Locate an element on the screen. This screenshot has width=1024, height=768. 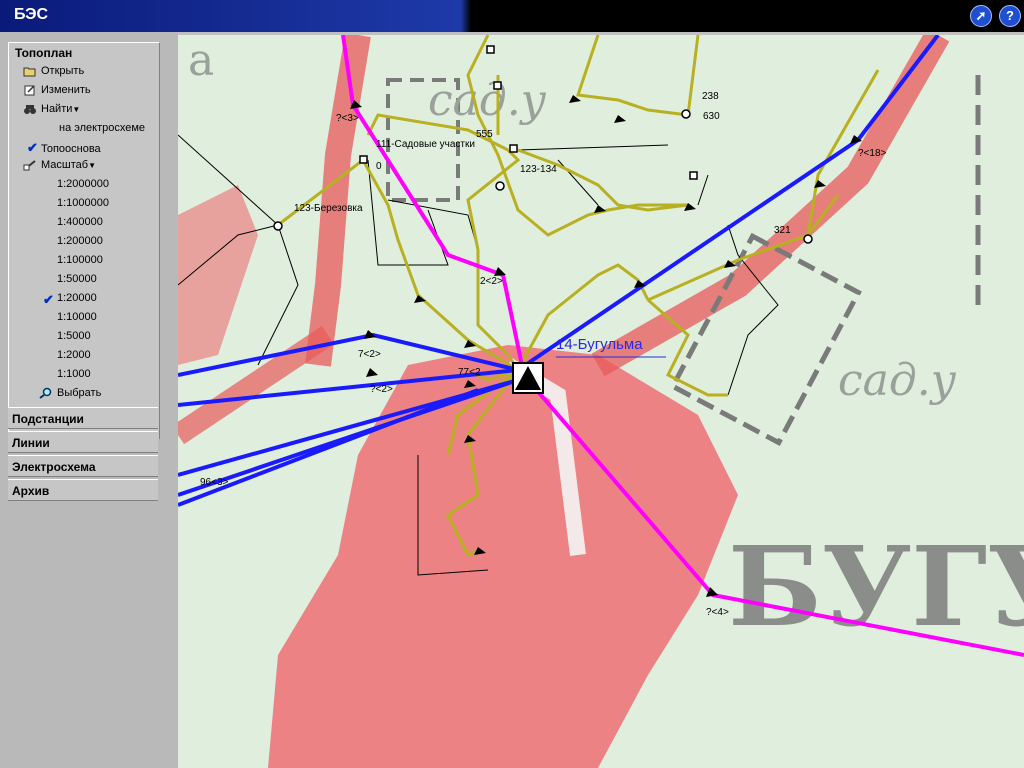
folder-open-icon is located at coordinates (29, 72).